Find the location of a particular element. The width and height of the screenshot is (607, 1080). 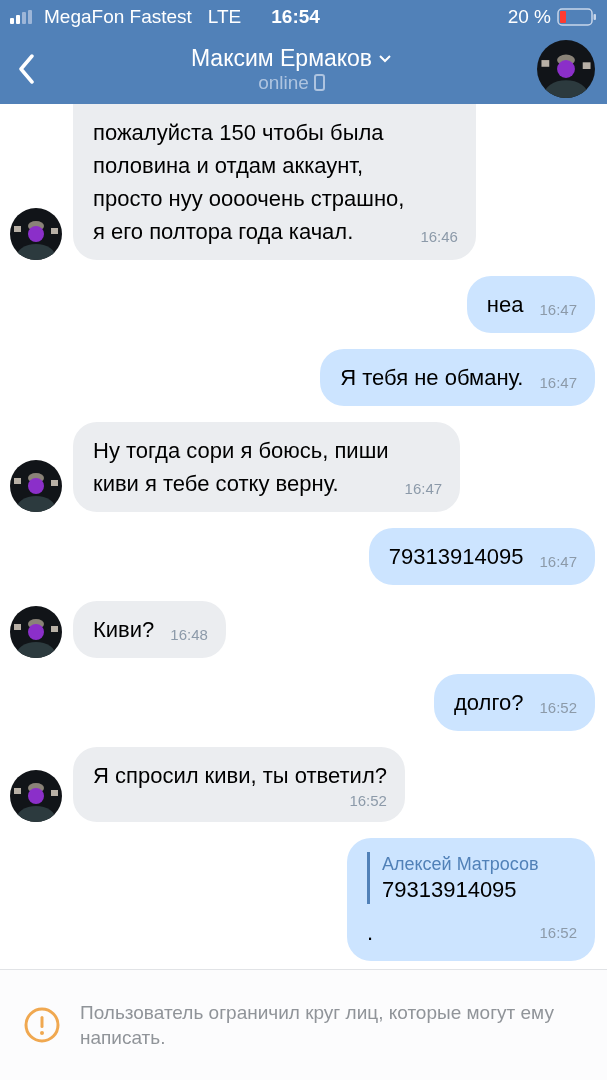

carrier-name: MegaFon Fastest is located at coordinates (118, 17).